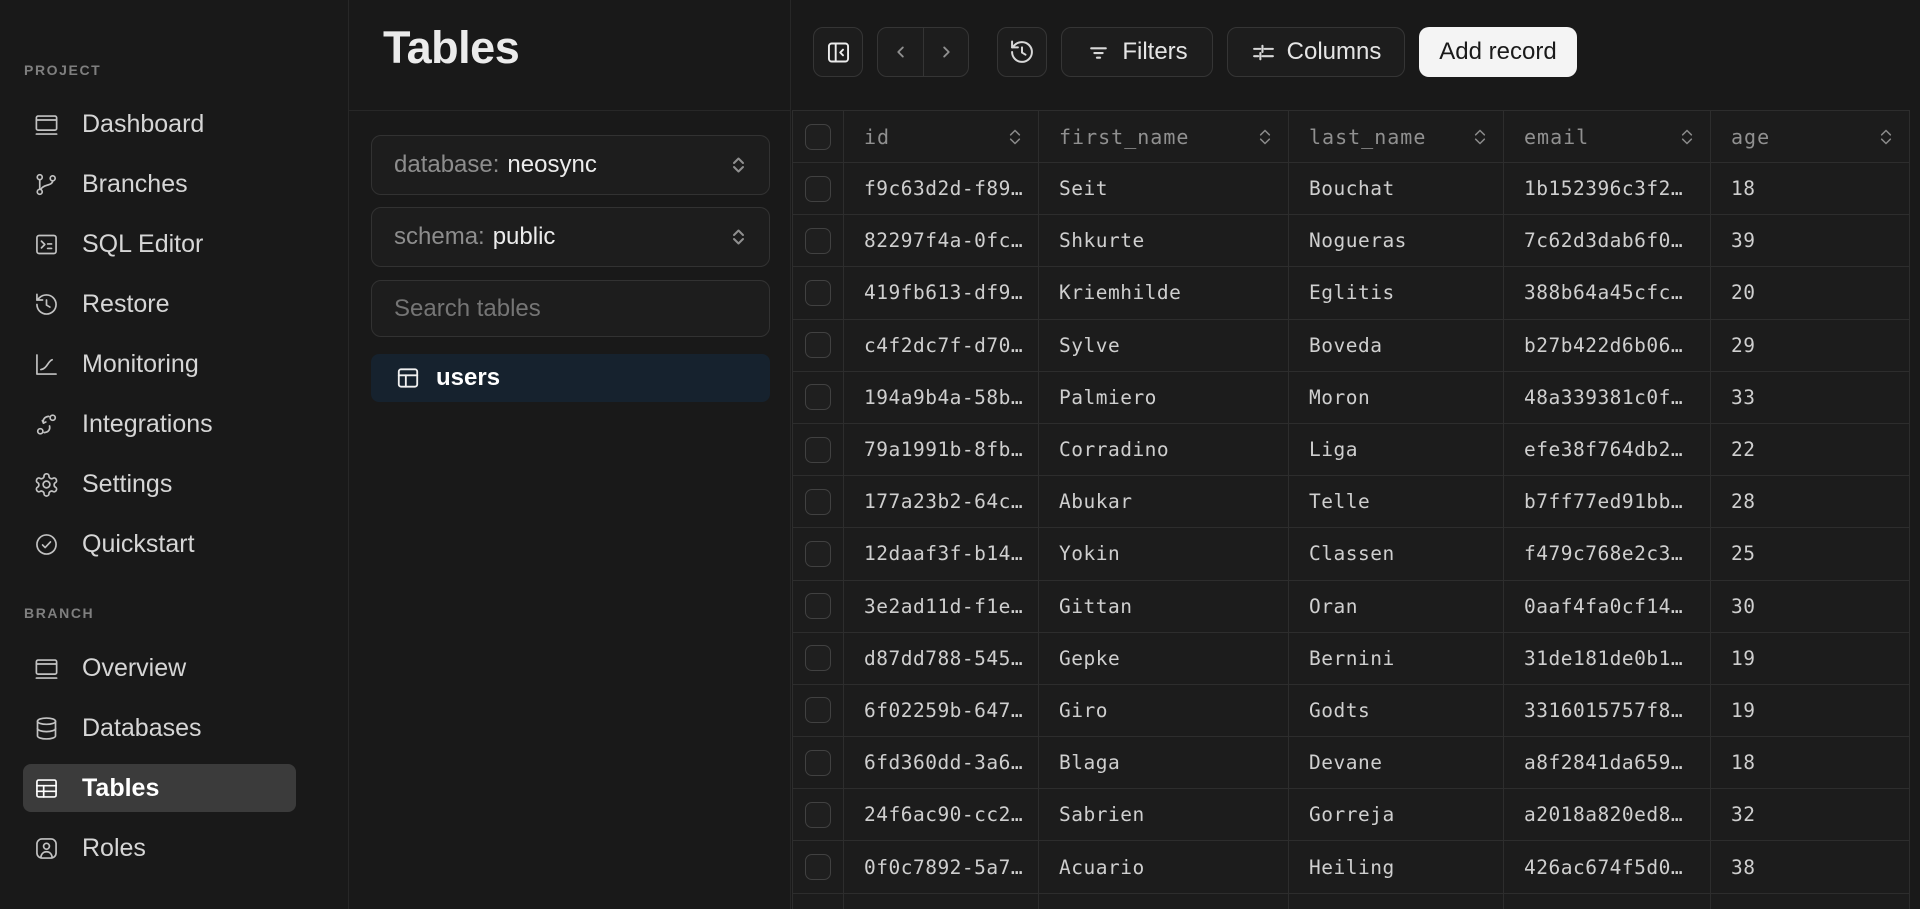 This screenshot has width=1920, height=909. Describe the element at coordinates (159, 364) in the screenshot. I see `sidebar-item-monitoring: Monitoring` at that location.